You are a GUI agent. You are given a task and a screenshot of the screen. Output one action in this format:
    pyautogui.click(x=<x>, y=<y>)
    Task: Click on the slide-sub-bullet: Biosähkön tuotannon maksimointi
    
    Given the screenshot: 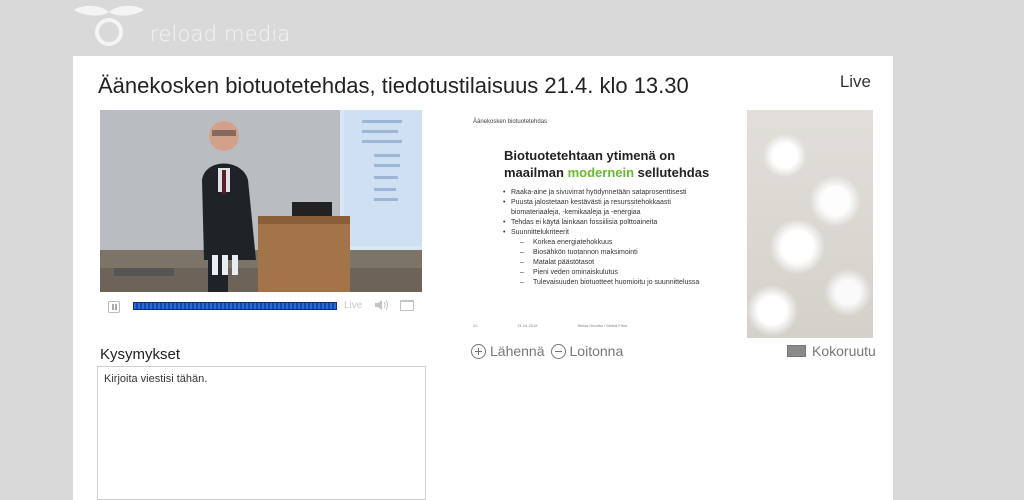 What is the action you would take?
    pyautogui.click(x=601, y=253)
    